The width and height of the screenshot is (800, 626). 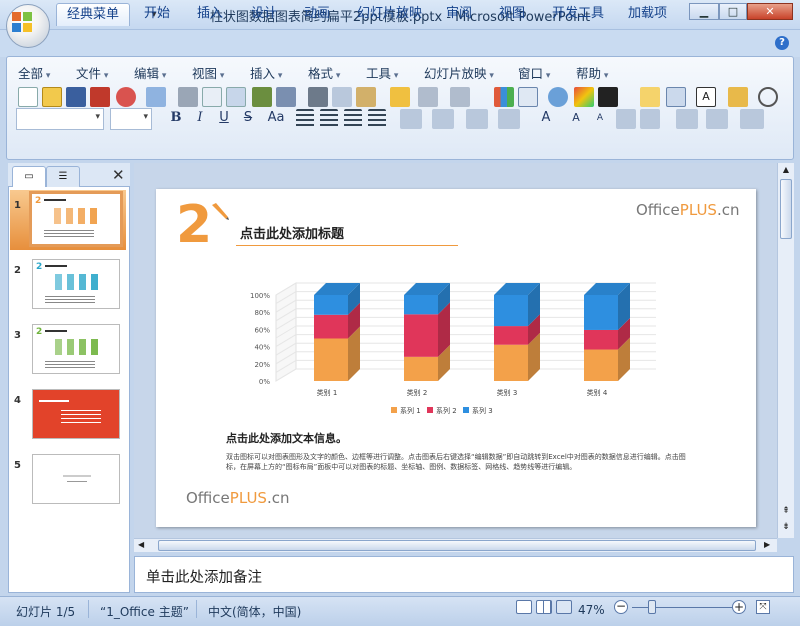 What do you see at coordinates (621, 607) in the screenshot?
I see `zoom-out-icon: −` at bounding box center [621, 607].